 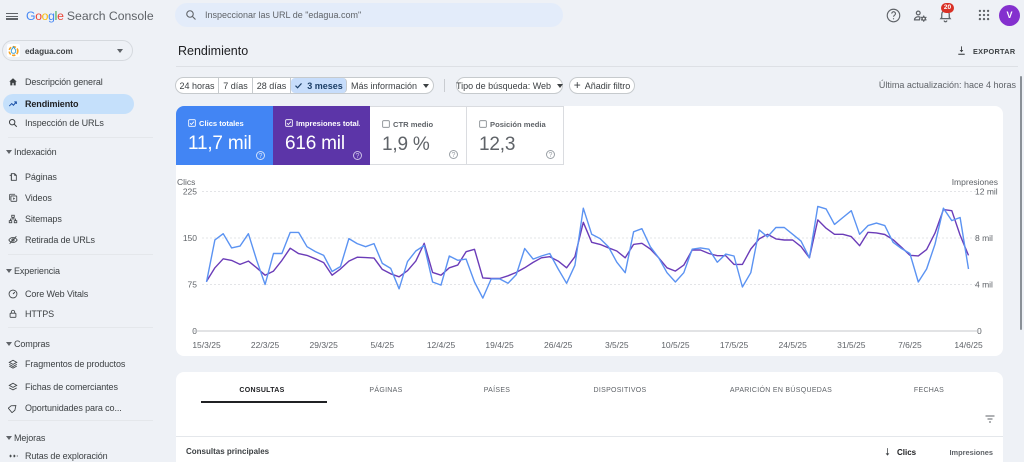 I want to click on svg-text: 12/4/25, so click(x=441, y=345).